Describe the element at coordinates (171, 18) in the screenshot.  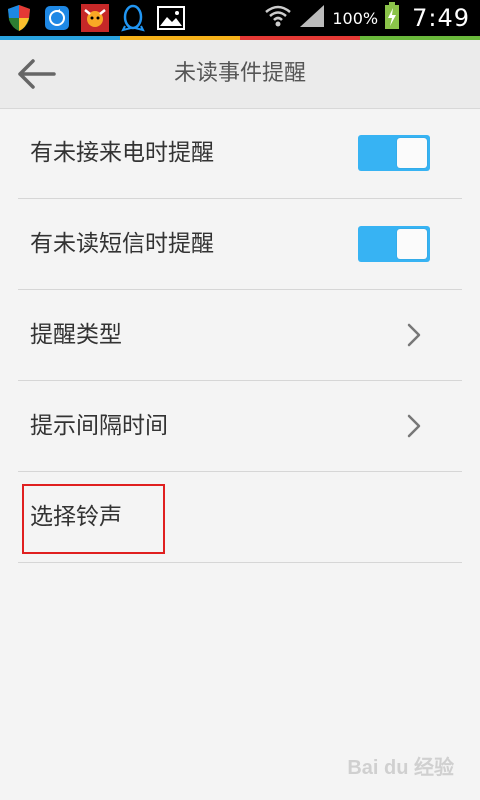
I see `gallery-icon` at that location.